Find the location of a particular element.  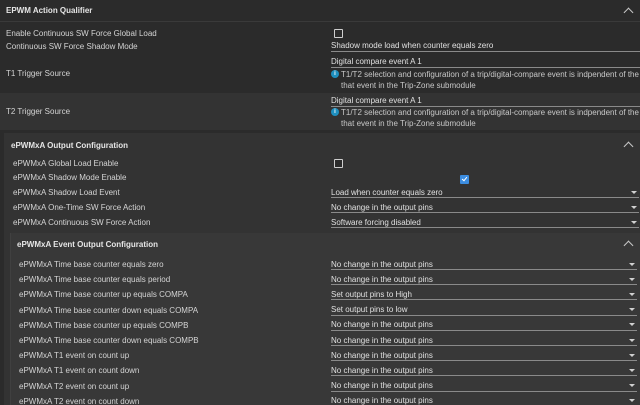

dropdown-value: Set output pins to High is located at coordinates (371, 294).